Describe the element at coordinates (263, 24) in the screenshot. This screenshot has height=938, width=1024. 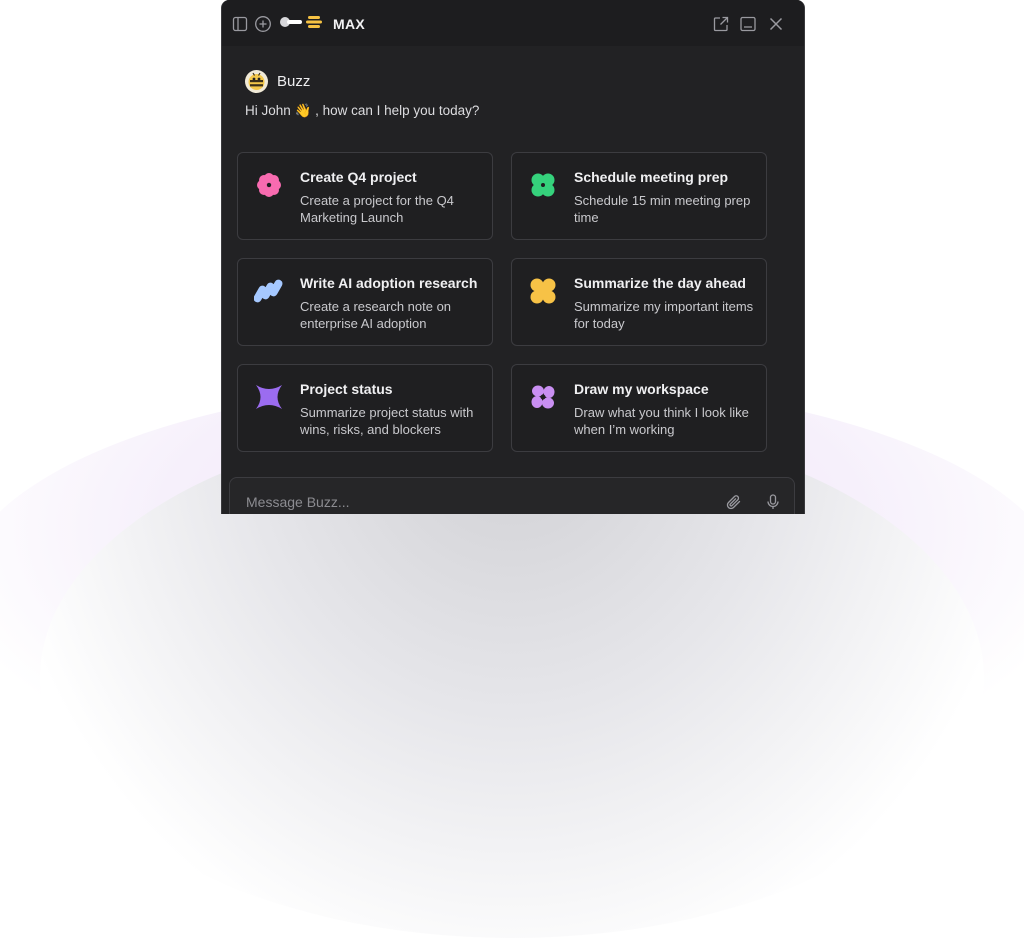
I see `new-chat-icon` at that location.